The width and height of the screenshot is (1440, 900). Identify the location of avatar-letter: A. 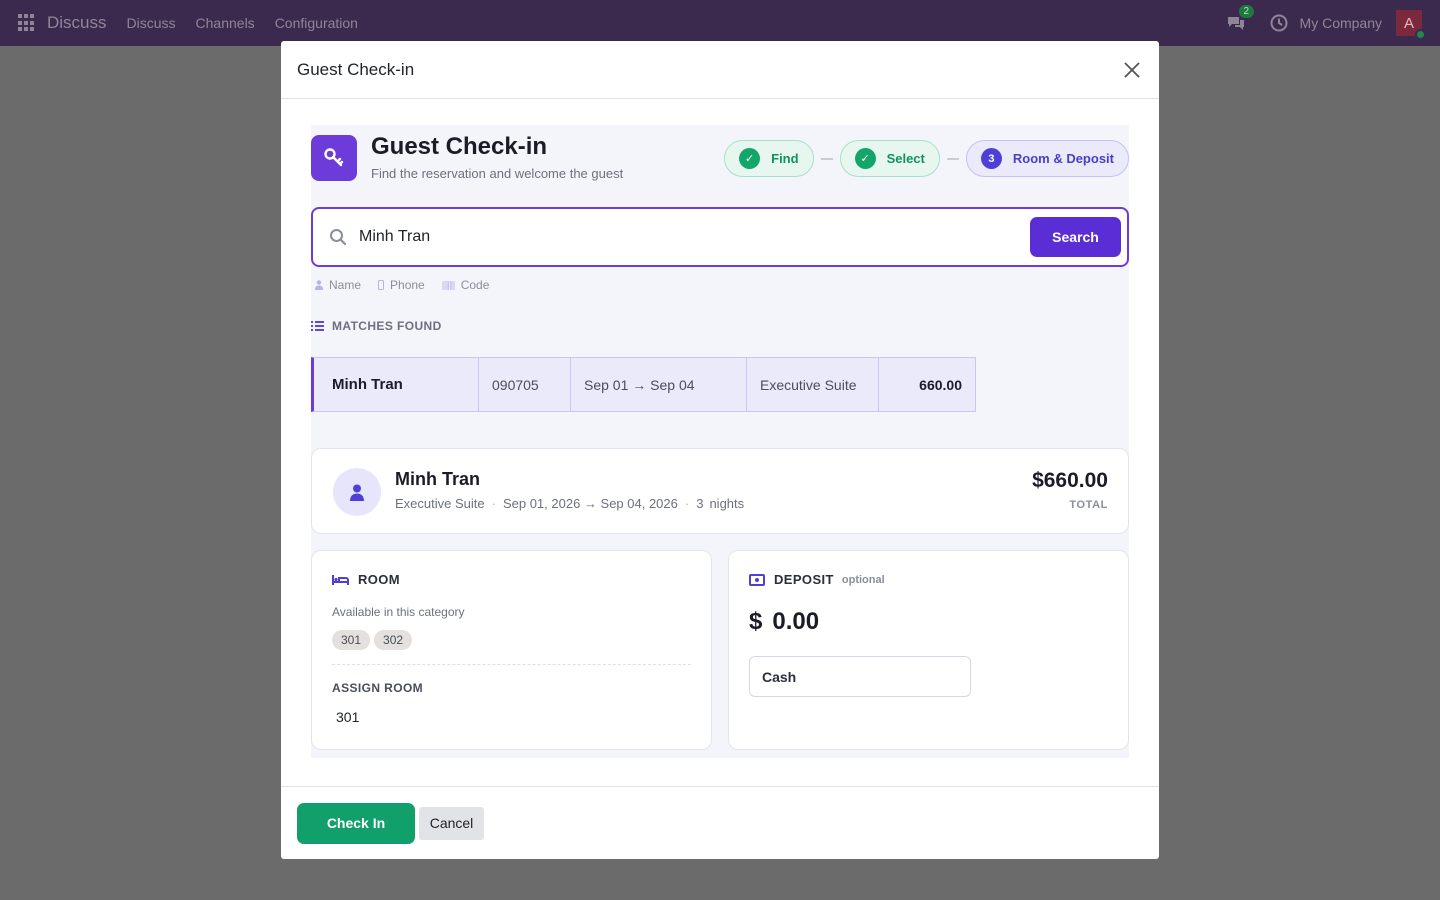
(1408, 23).